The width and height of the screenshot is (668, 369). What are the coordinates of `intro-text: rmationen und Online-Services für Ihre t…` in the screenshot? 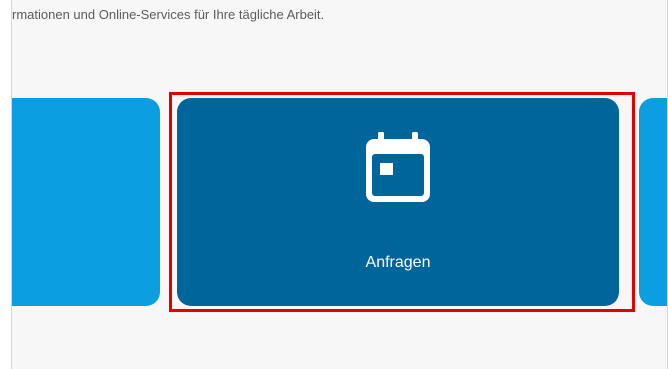 It's located at (168, 14).